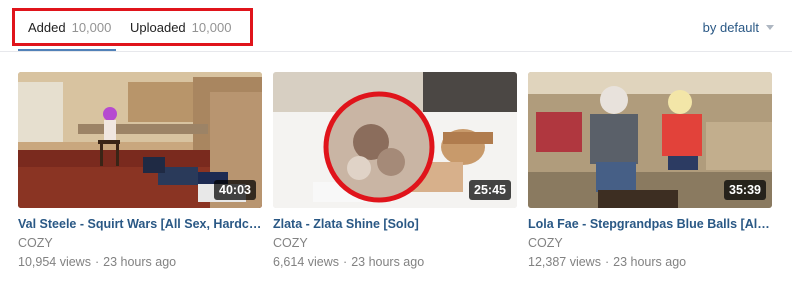 The width and height of the screenshot is (792, 281). What do you see at coordinates (67, 50) in the screenshot?
I see `active-tab-indicator` at bounding box center [67, 50].